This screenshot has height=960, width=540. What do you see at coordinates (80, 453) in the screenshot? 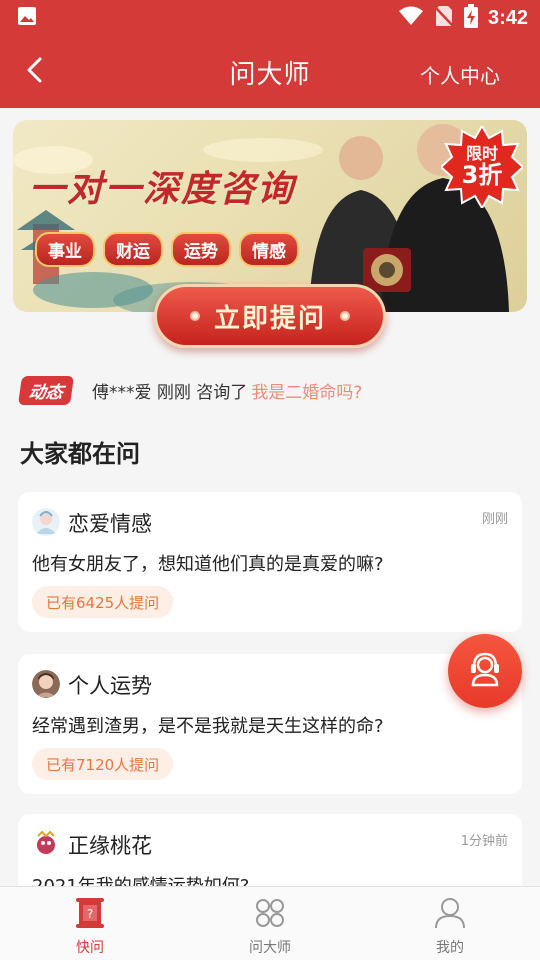
I see `section-title: 大家都在问` at bounding box center [80, 453].